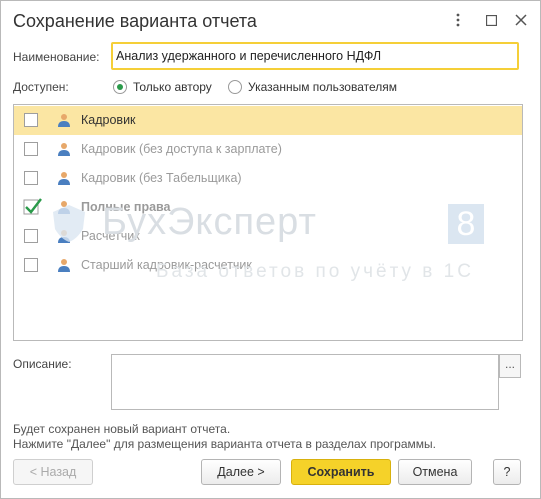 The height and width of the screenshot is (499, 541). I want to click on role-label: Полные права, so click(126, 207).